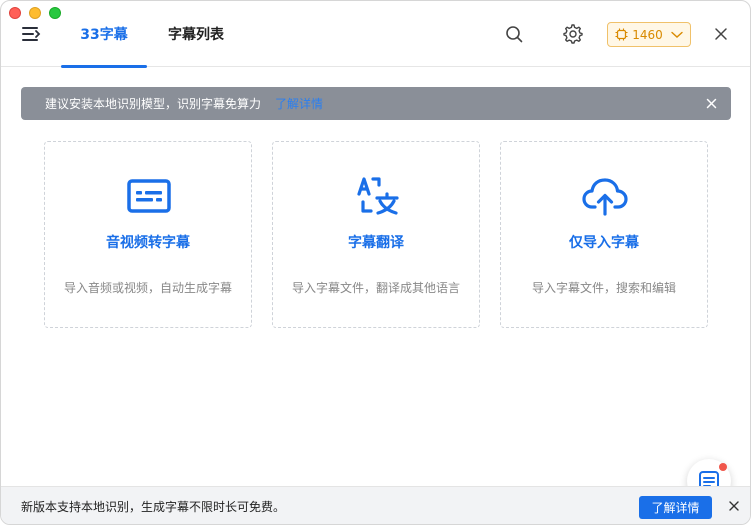 Image resolution: width=751 pixels, height=525 pixels. Describe the element at coordinates (148, 243) in the screenshot. I see `card-title: 音视频转字幕` at that location.